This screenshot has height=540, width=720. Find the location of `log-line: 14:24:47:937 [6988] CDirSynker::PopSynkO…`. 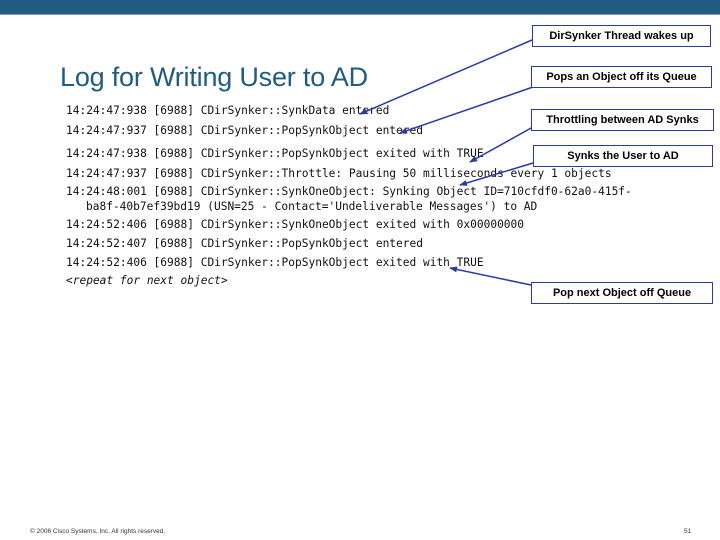

log-line: 14:24:47:937 [6988] CDirSynker::PopSynkO… is located at coordinates (244, 130).